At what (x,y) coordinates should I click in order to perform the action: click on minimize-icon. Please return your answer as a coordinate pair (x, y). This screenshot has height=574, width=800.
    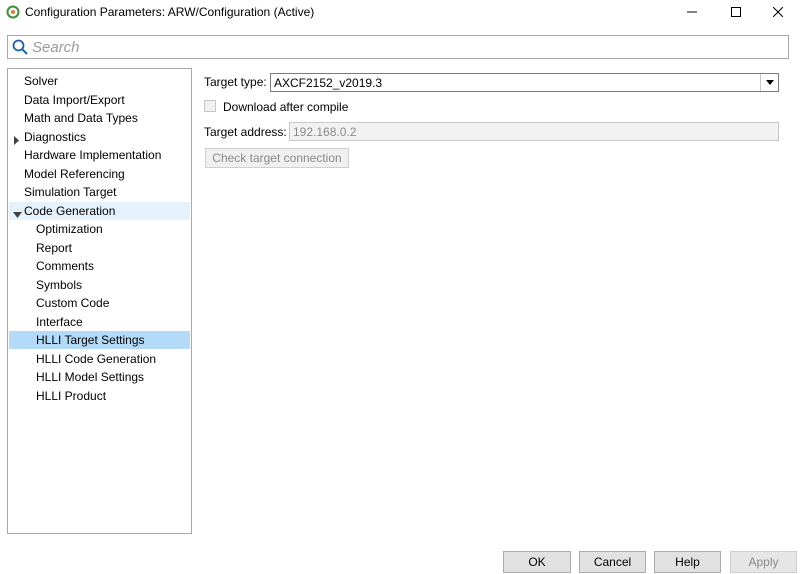
    Looking at the image, I should click on (692, 12).